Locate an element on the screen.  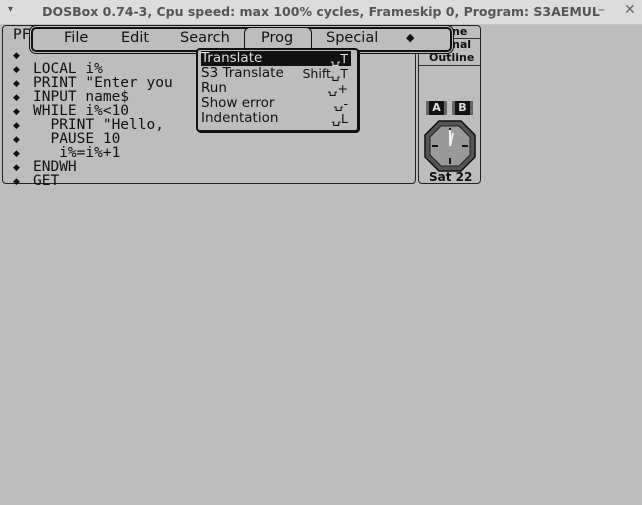
menu-item-show-error: Show error ⍽- is located at coordinates (276, 103).